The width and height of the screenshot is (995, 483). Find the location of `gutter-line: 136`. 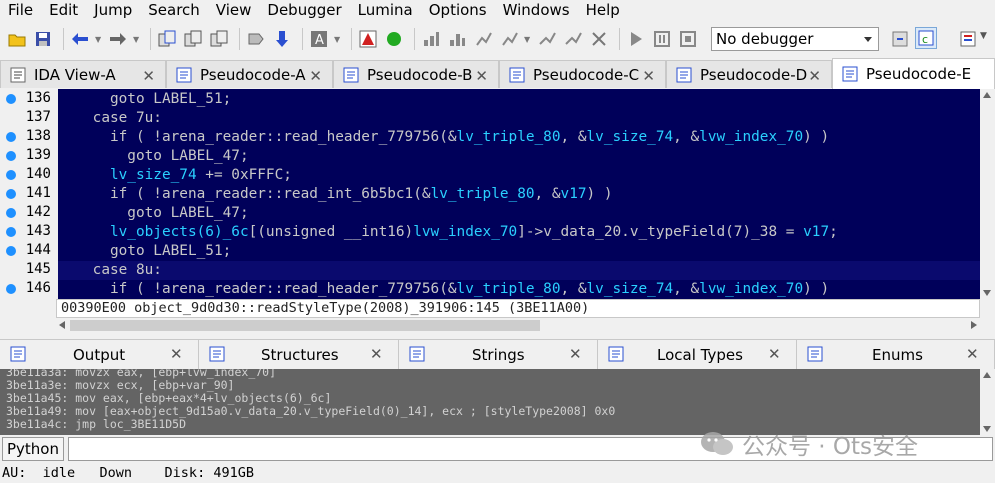

gutter-line: 136 is located at coordinates (28, 99).